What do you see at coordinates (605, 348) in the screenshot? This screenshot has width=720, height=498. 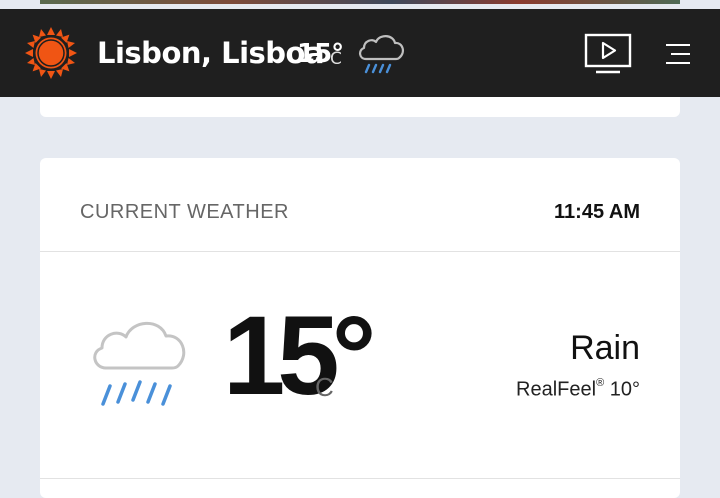 I see `weather-phrase: Rain` at bounding box center [605, 348].